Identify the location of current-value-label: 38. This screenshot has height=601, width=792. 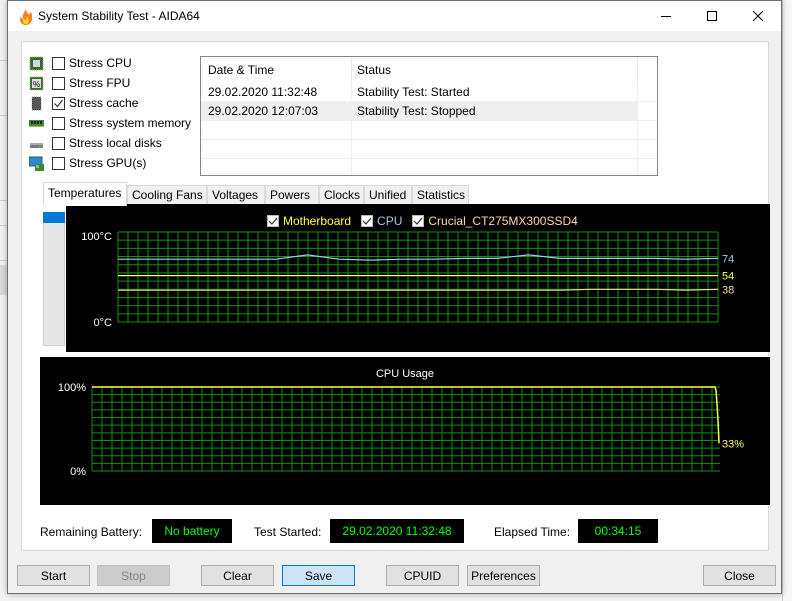
(728, 290).